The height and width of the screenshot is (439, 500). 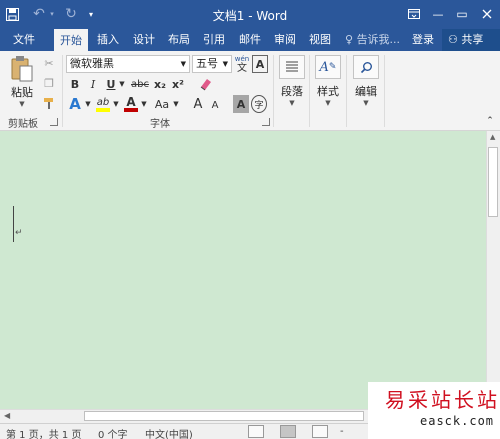 What do you see at coordinates (160, 84) in the screenshot?
I see `subscript-button: x₂` at bounding box center [160, 84].